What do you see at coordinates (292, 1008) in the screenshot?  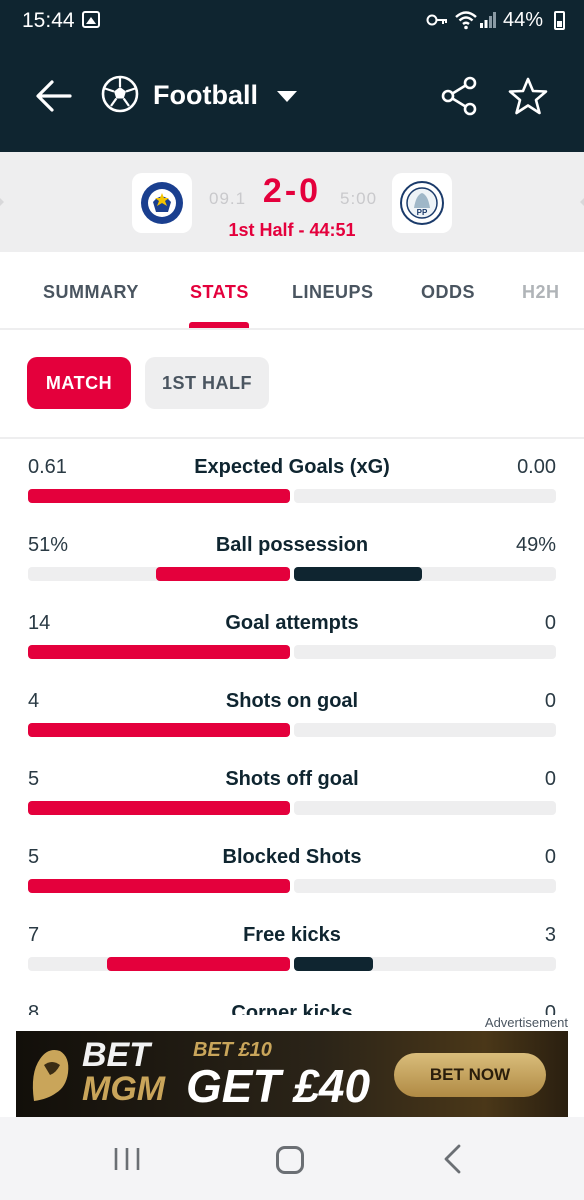 I see `stat-name: Corner kicks` at bounding box center [292, 1008].